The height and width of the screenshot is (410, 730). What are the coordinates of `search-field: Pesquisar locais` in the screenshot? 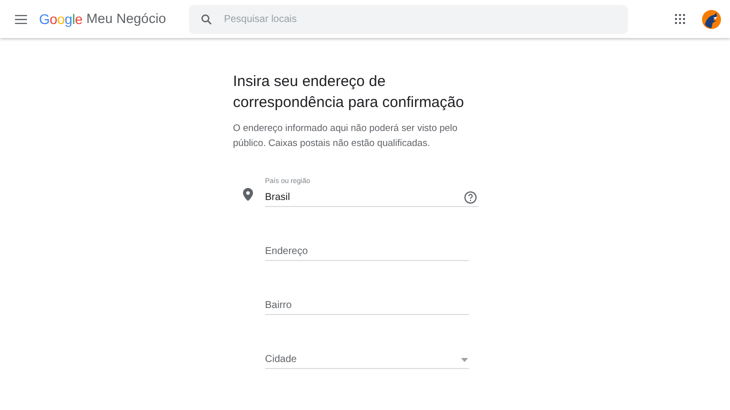 It's located at (408, 19).